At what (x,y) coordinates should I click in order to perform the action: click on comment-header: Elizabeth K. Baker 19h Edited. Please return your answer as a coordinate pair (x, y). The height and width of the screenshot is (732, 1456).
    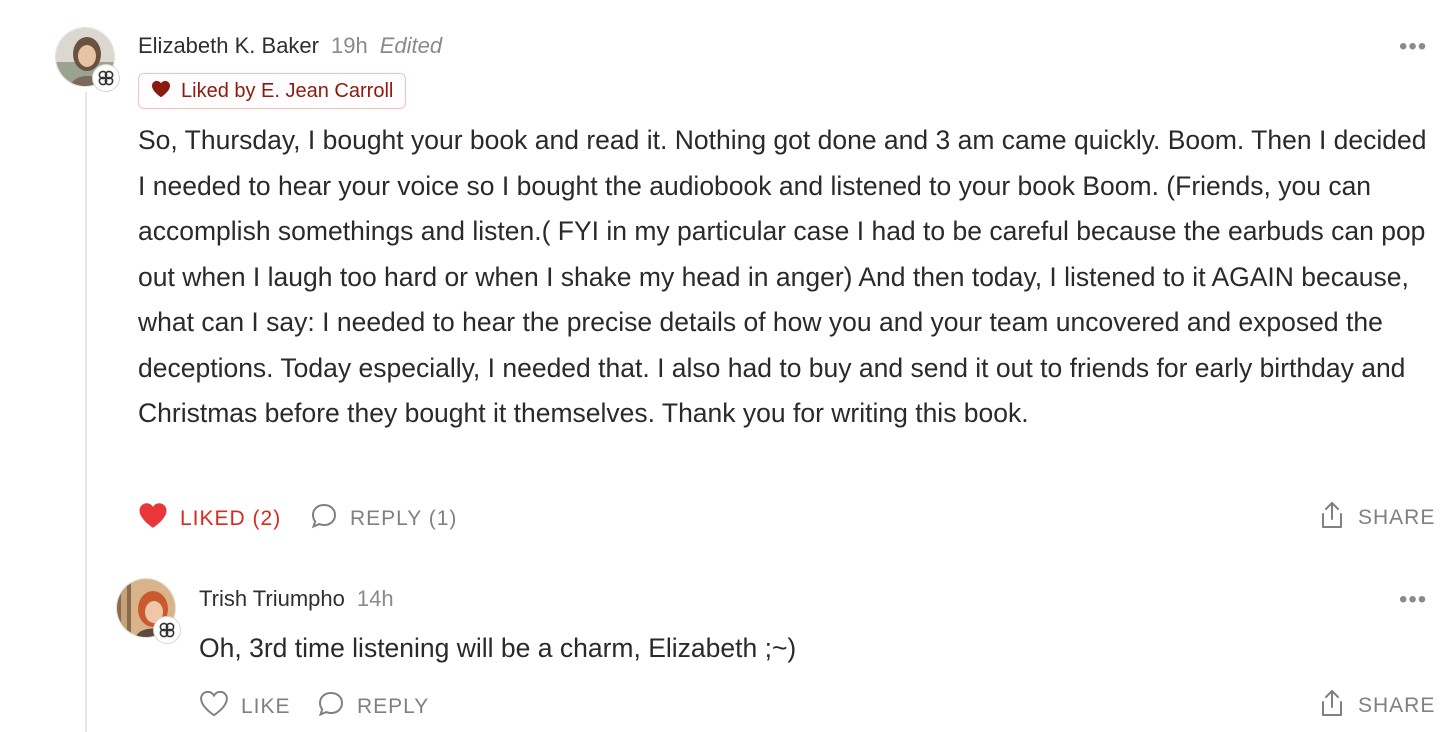
    Looking at the image, I should click on (290, 46).